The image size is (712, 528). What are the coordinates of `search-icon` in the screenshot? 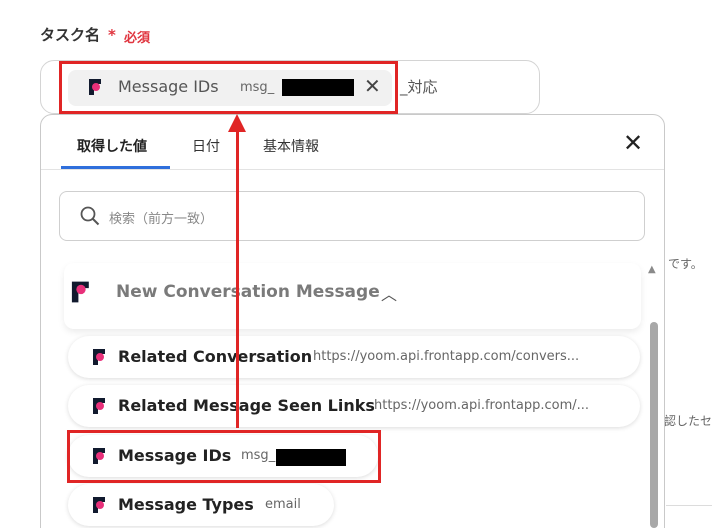 It's located at (90, 216).